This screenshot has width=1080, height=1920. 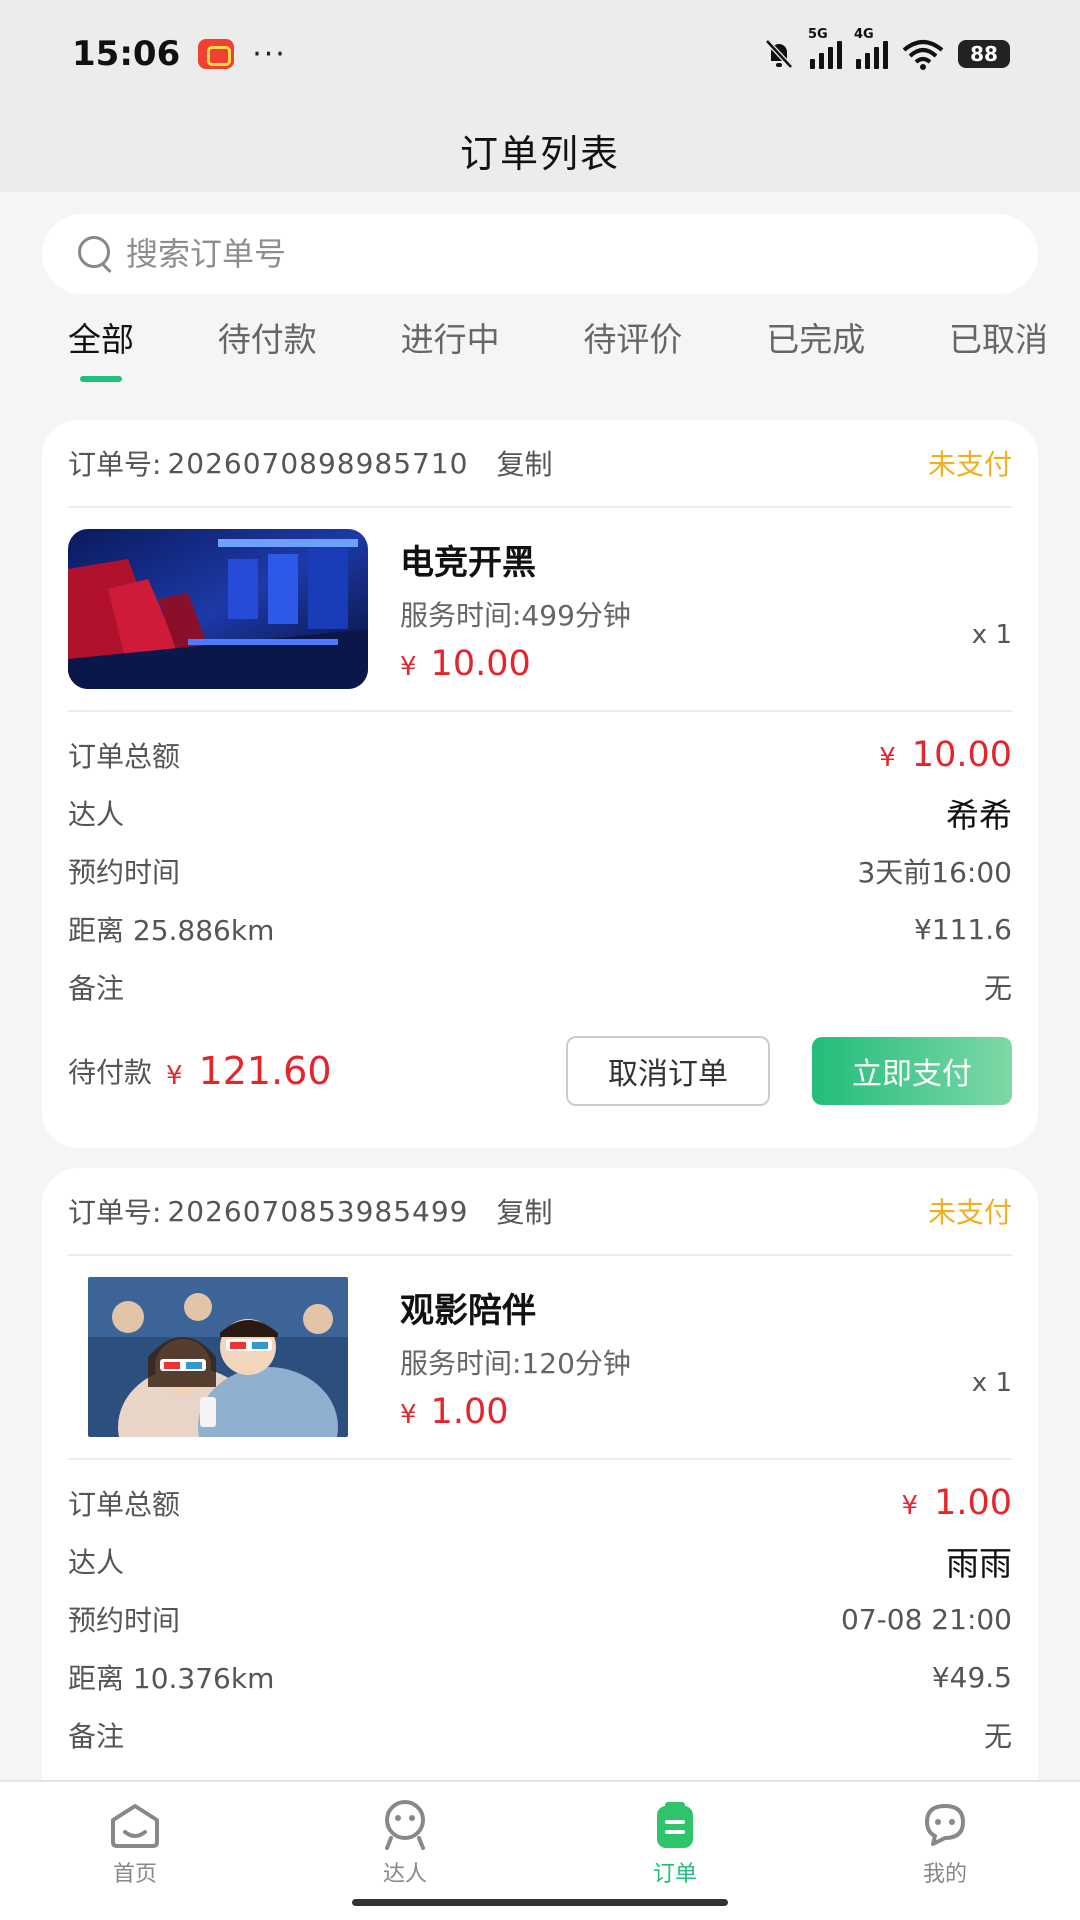 I want to click on network-4g-label: 4G, so click(x=864, y=34).